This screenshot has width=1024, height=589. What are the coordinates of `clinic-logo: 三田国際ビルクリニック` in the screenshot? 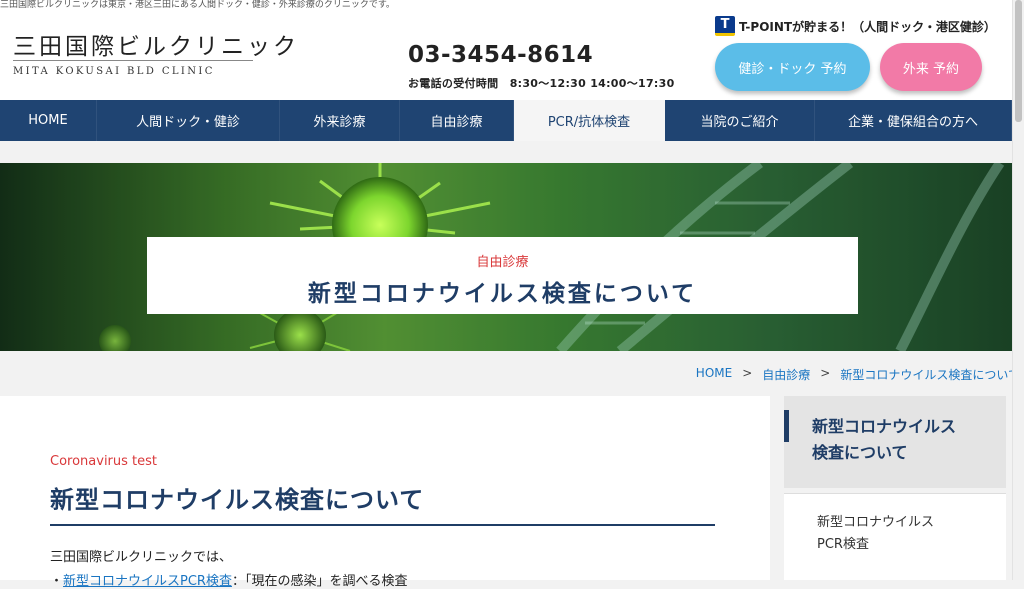 It's located at (156, 44).